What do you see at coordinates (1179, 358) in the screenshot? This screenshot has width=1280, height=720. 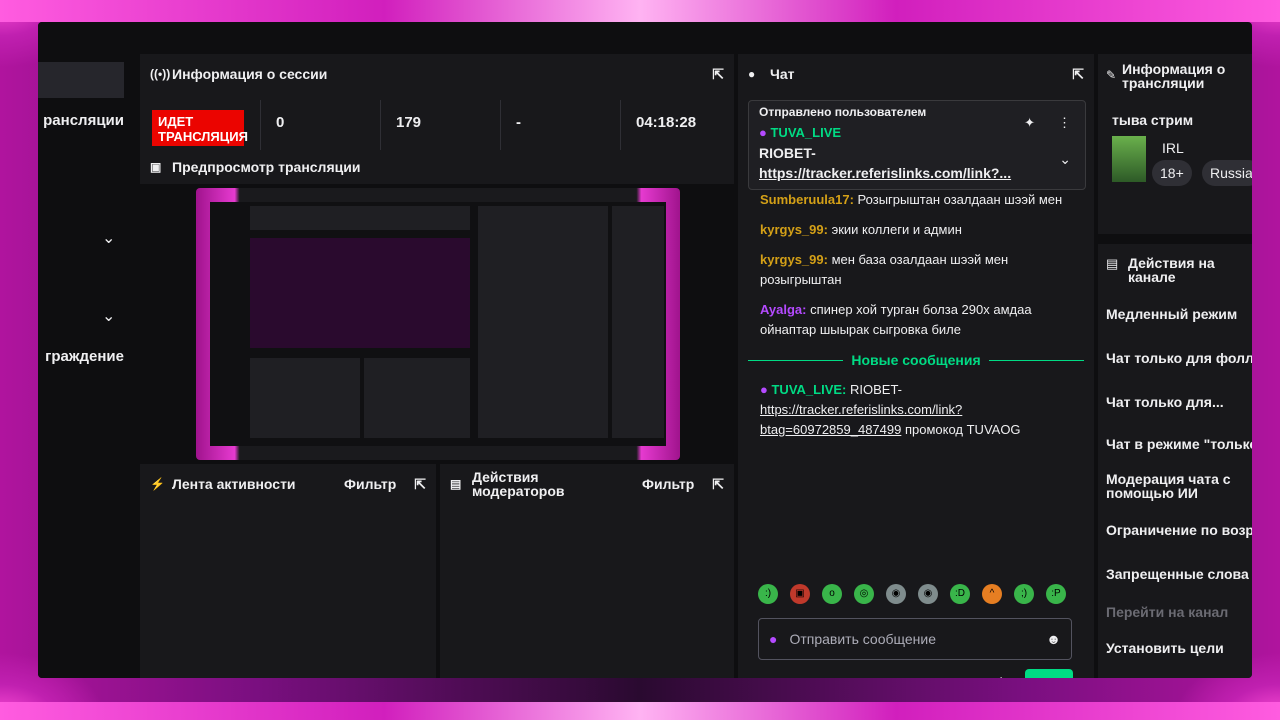 I see `action-followers-only: Чат только для фолловеров` at bounding box center [1179, 358].